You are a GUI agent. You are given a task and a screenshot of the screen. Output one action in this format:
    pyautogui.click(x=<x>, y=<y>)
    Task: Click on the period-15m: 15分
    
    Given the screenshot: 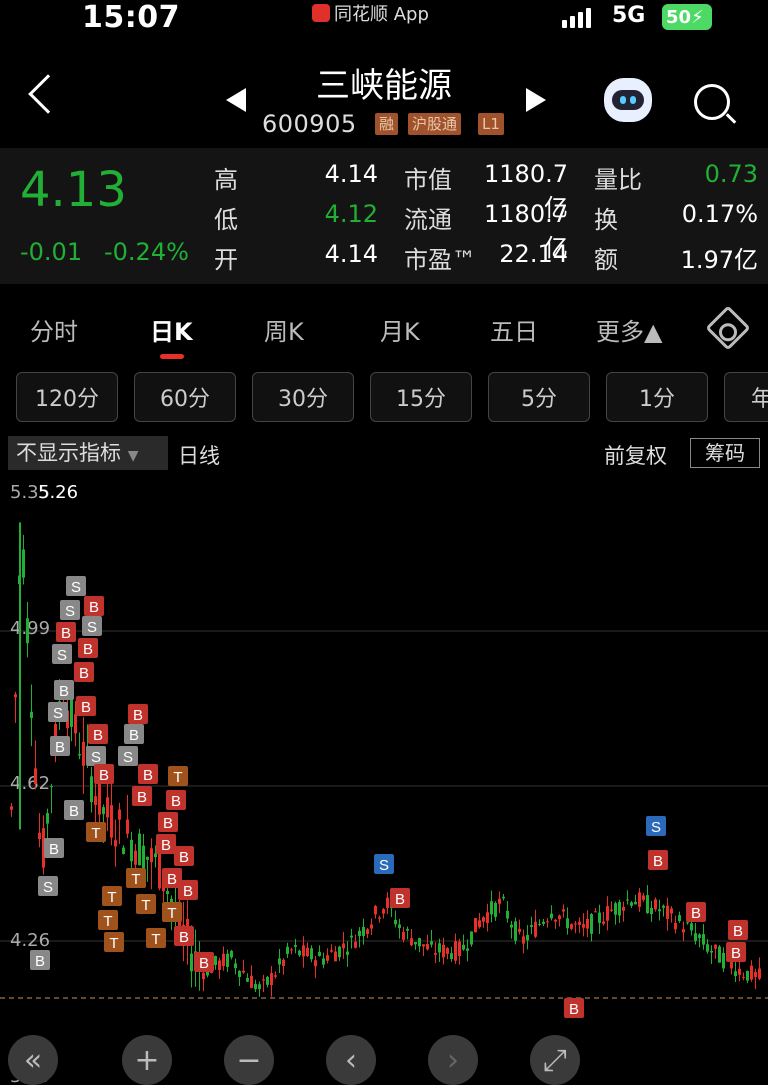 What is the action you would take?
    pyautogui.click(x=421, y=397)
    